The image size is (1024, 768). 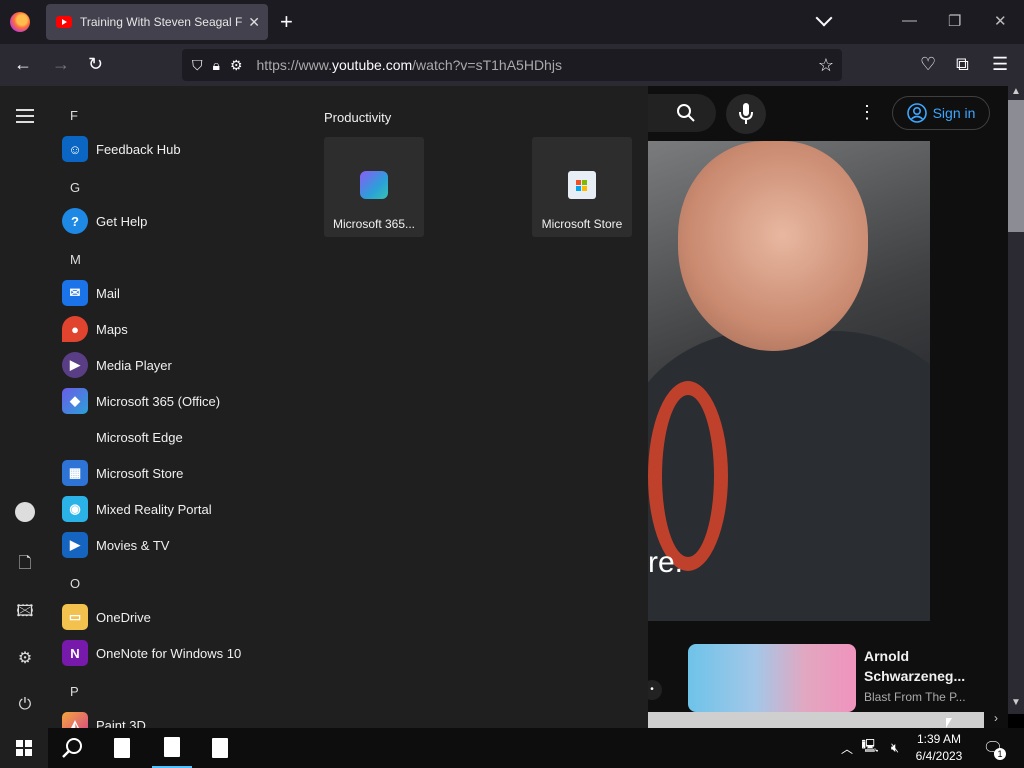 I want to click on app-microsoft-edge: Microsoft Edge, so click(x=122, y=437).